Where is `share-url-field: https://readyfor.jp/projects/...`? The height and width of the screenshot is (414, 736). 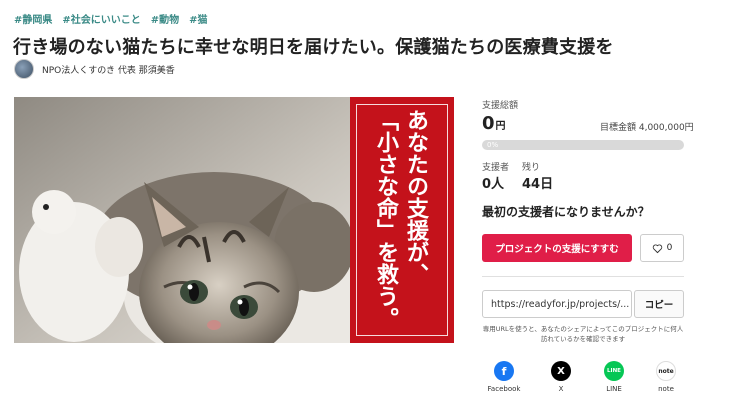
share-url-field: https://readyfor.jp/projects/... is located at coordinates (557, 304).